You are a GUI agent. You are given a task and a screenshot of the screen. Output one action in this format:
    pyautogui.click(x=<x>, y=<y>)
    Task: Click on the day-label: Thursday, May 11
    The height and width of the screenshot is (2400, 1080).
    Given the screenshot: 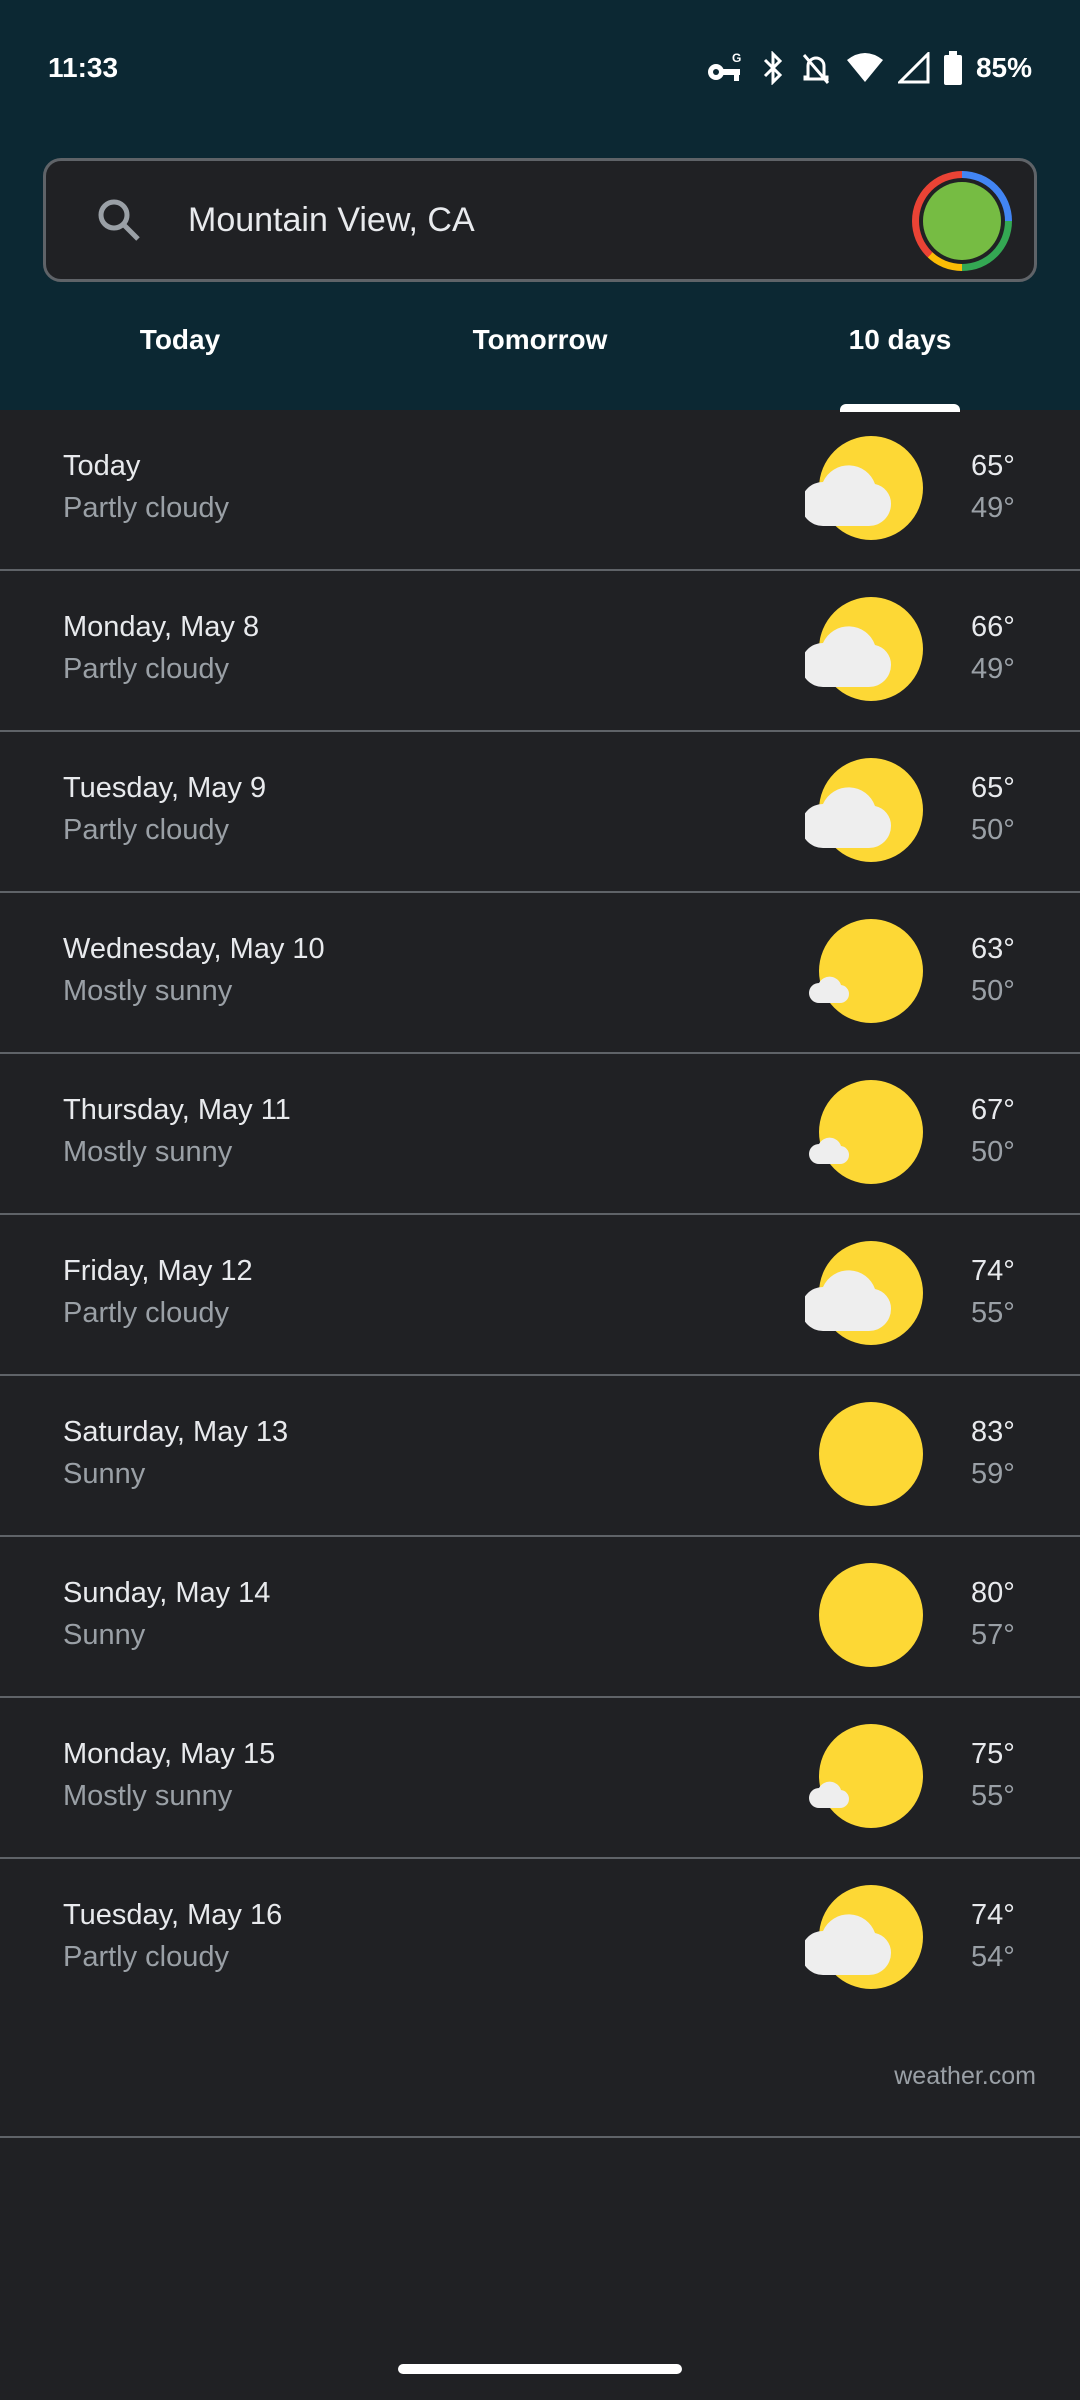 What is the action you would take?
    pyautogui.click(x=177, y=1110)
    